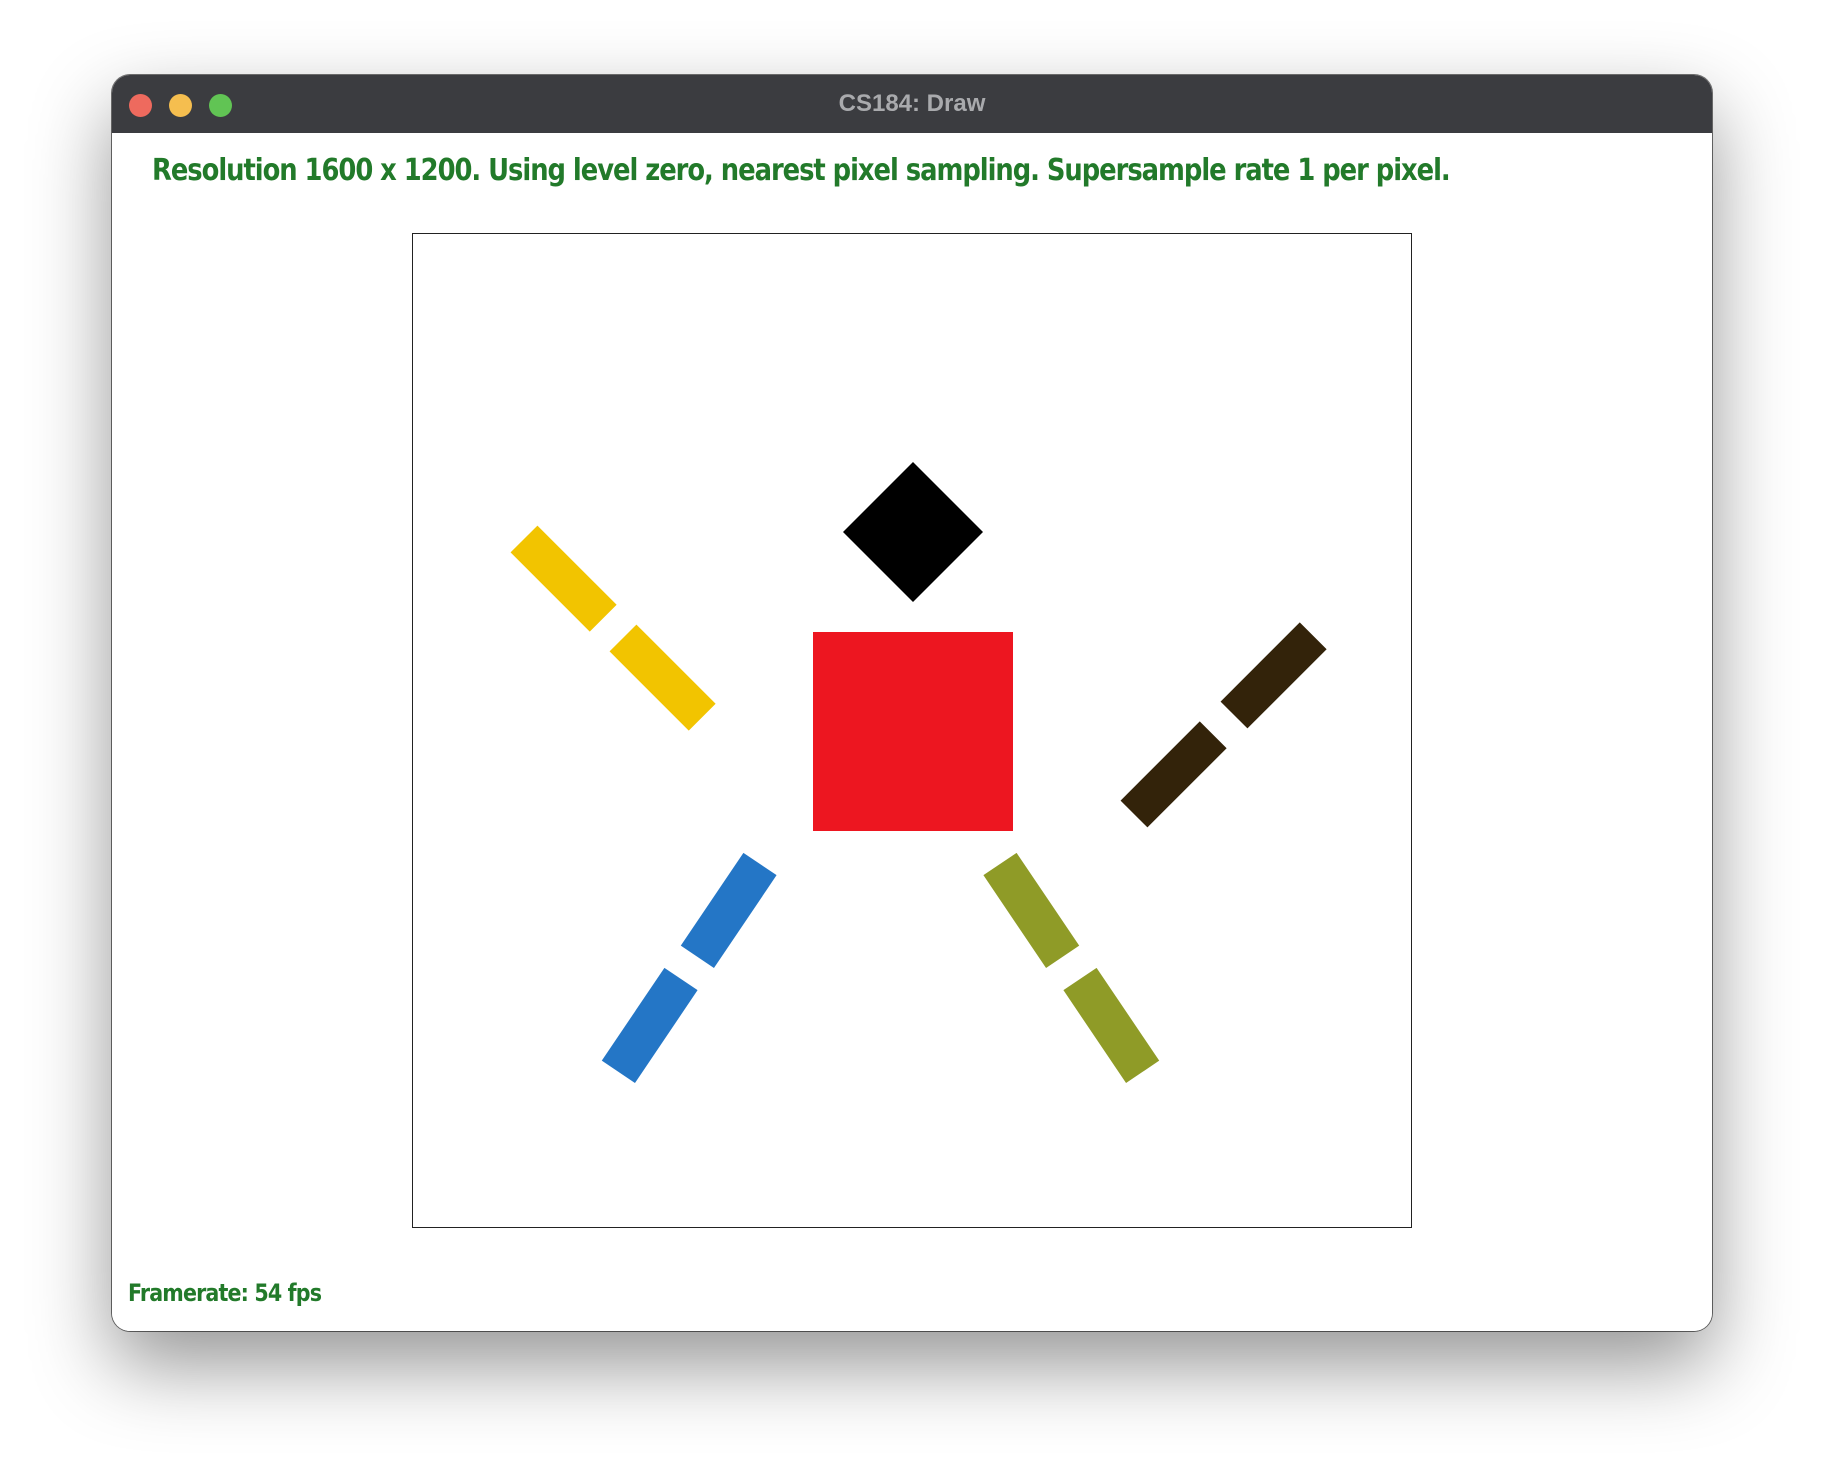 The image size is (1824, 1480). I want to click on left-upper-leg, so click(728, 910).